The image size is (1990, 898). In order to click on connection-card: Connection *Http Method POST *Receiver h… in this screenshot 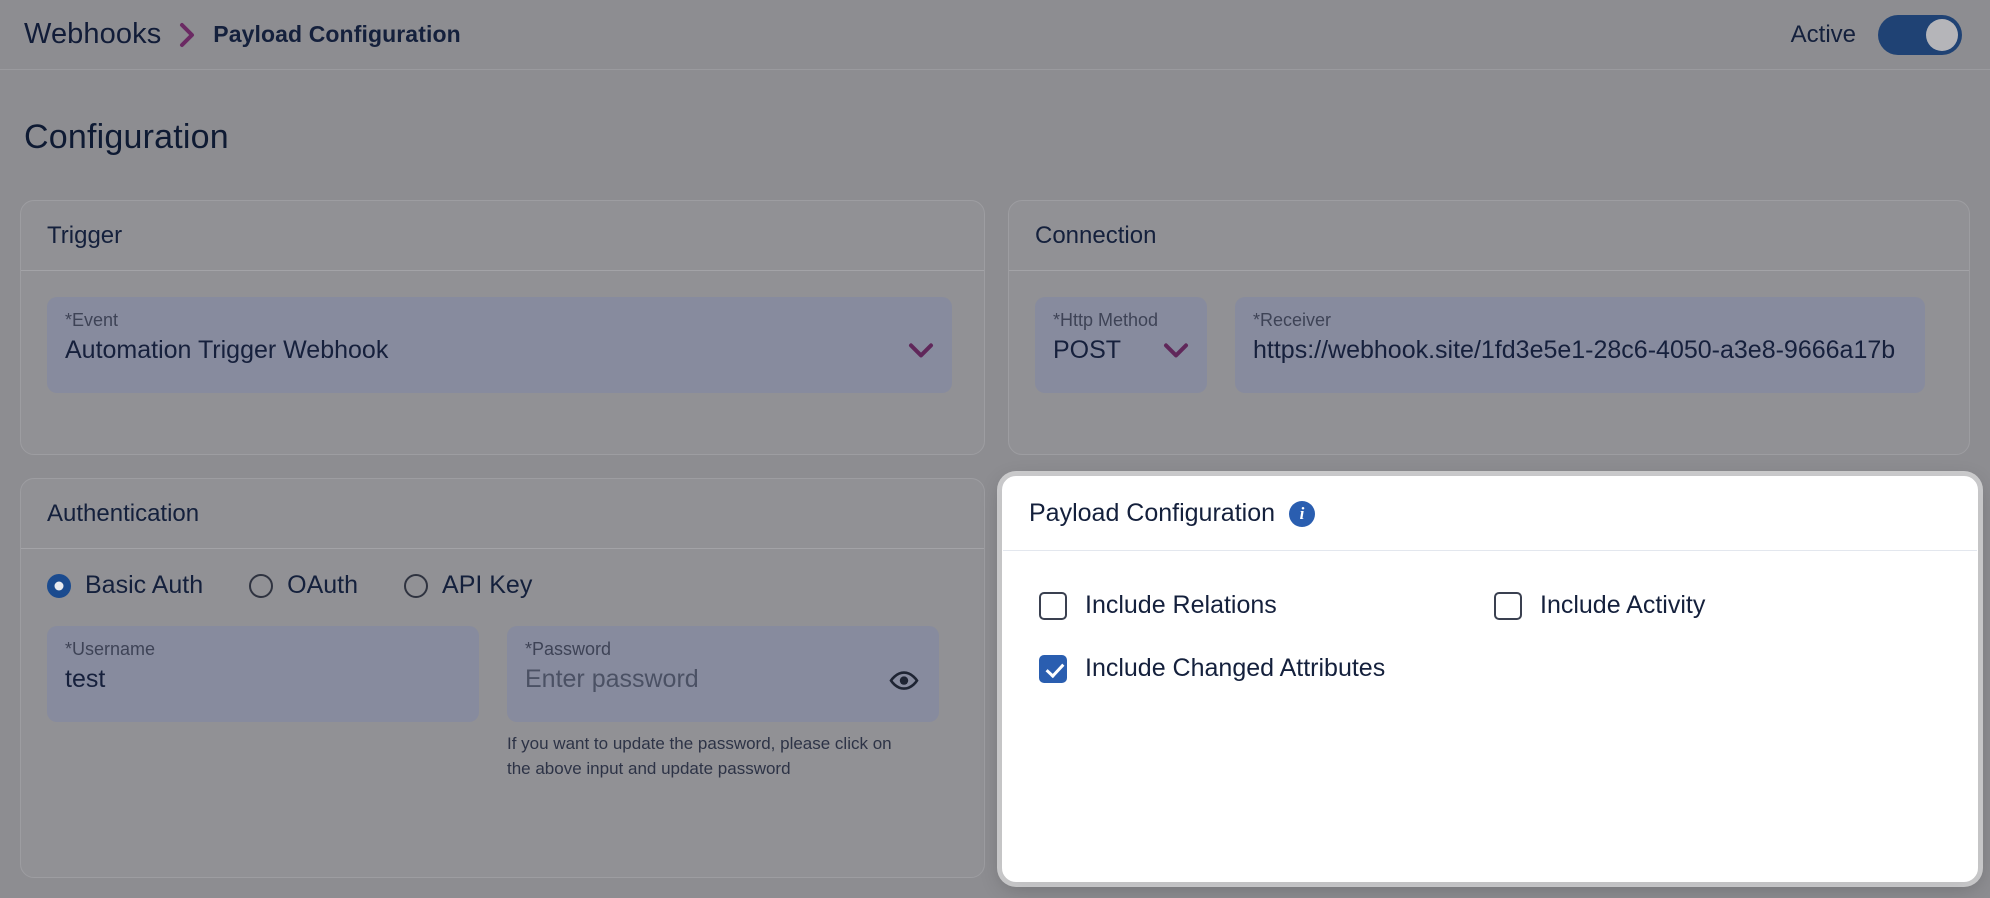, I will do `click(1489, 327)`.